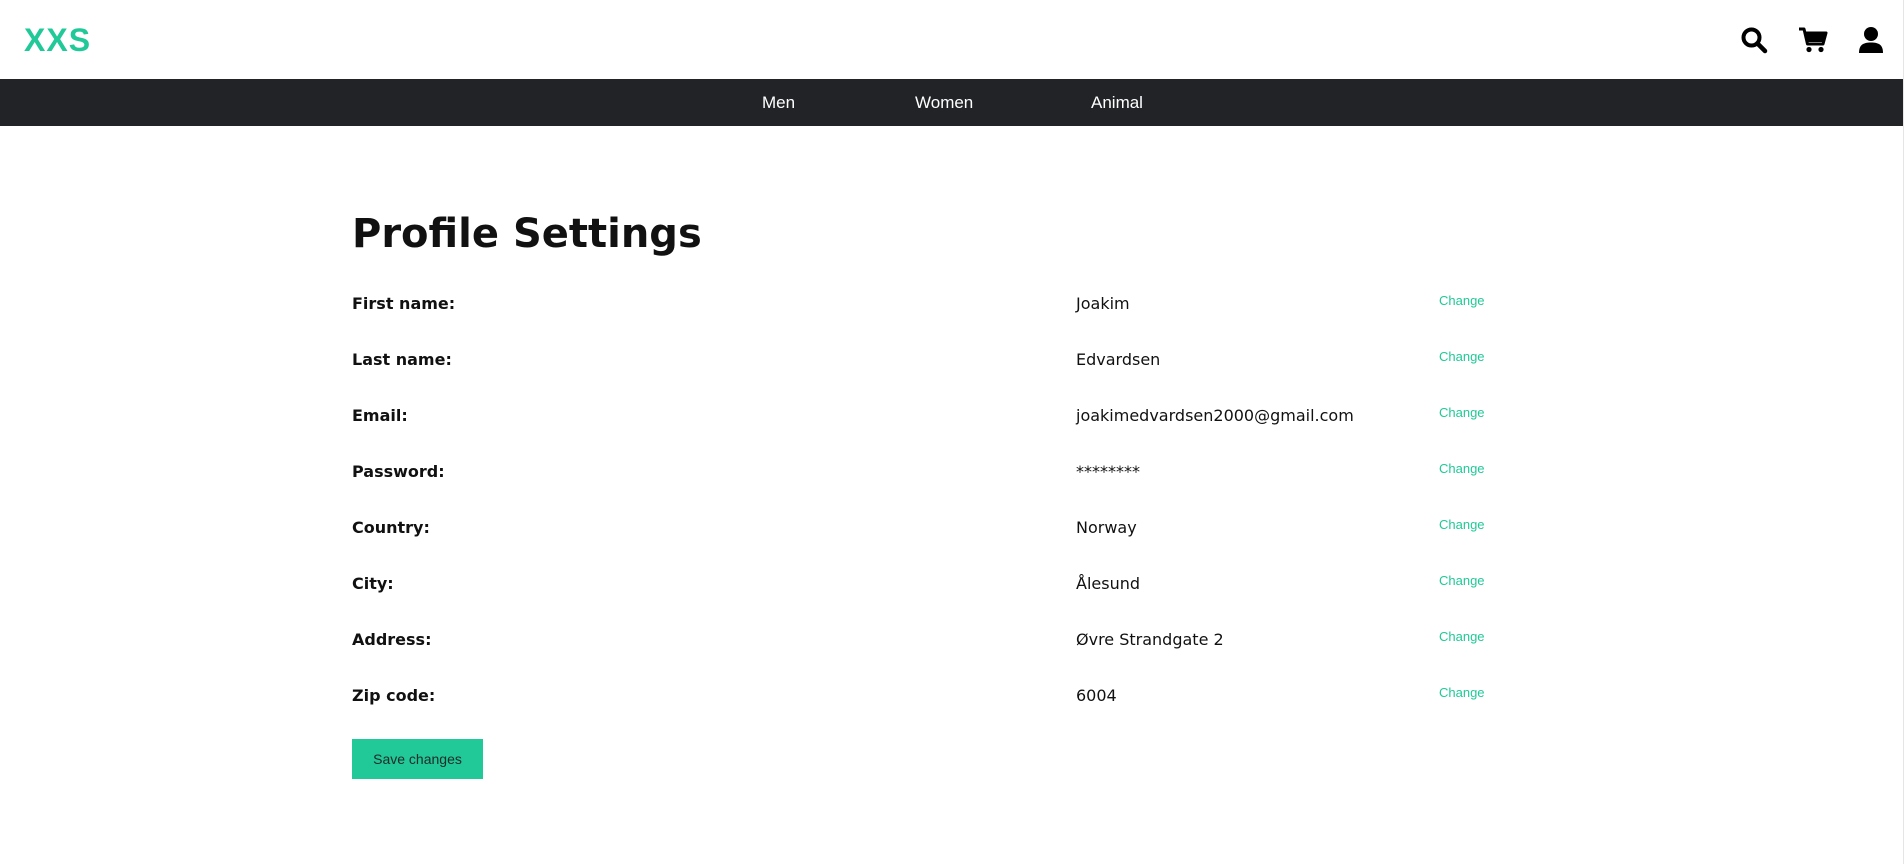  I want to click on field-label: Last name:, so click(402, 359).